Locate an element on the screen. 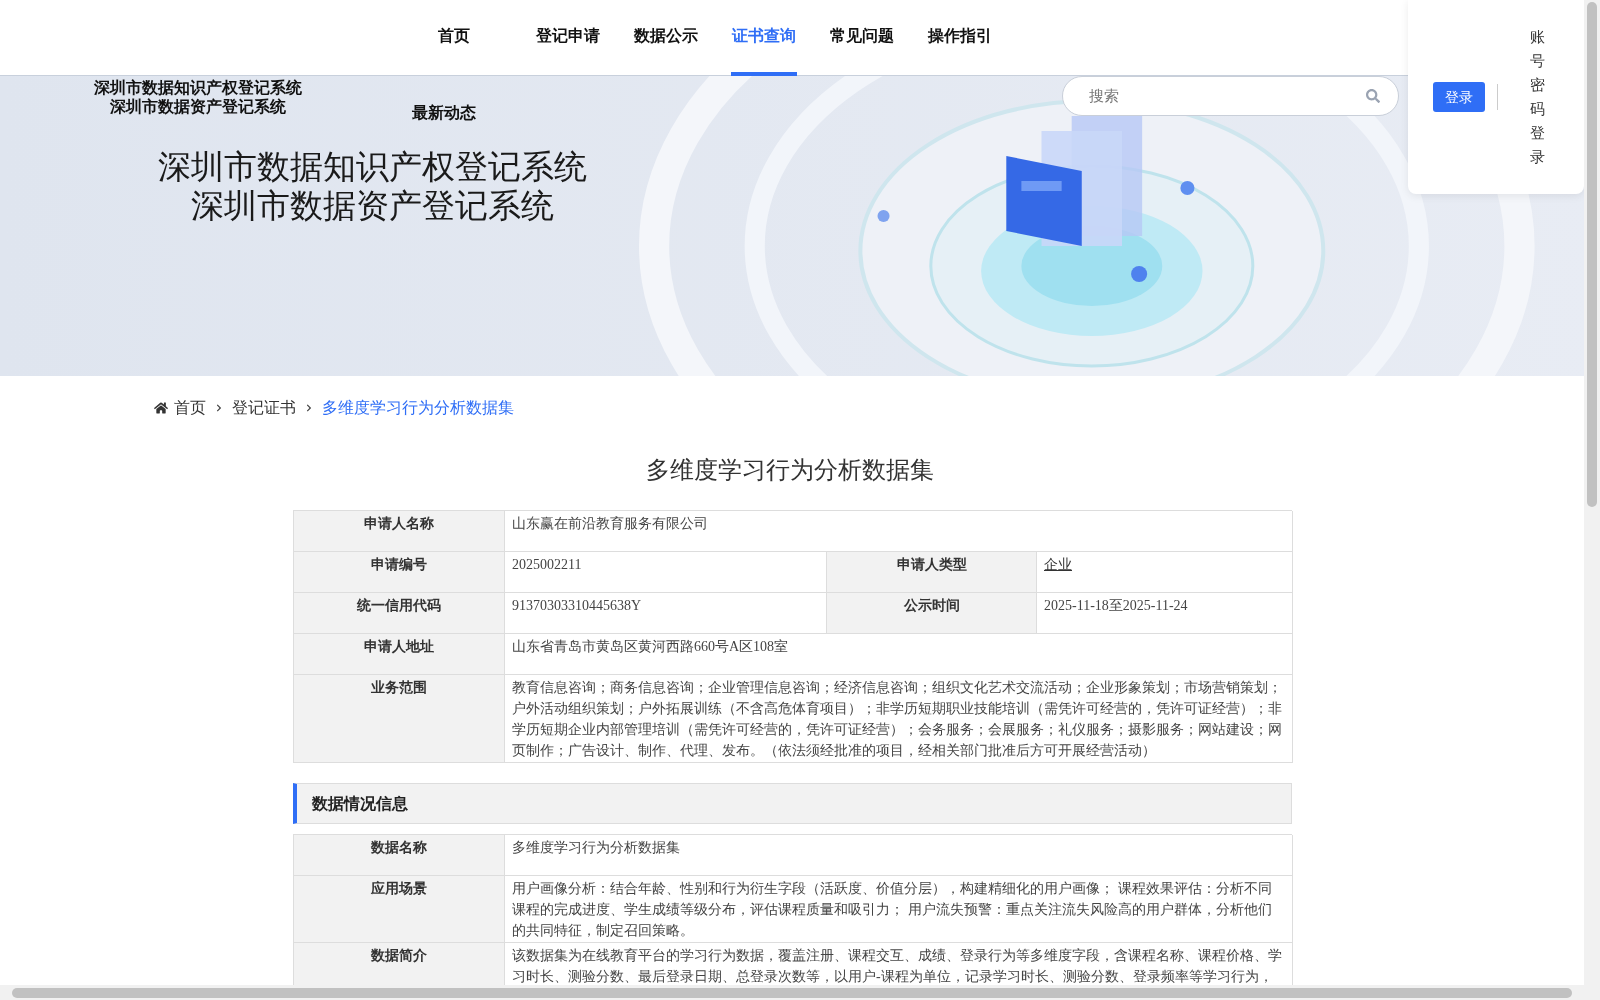 The image size is (1600, 1000). table-label: 应用场景 is located at coordinates (399, 909).